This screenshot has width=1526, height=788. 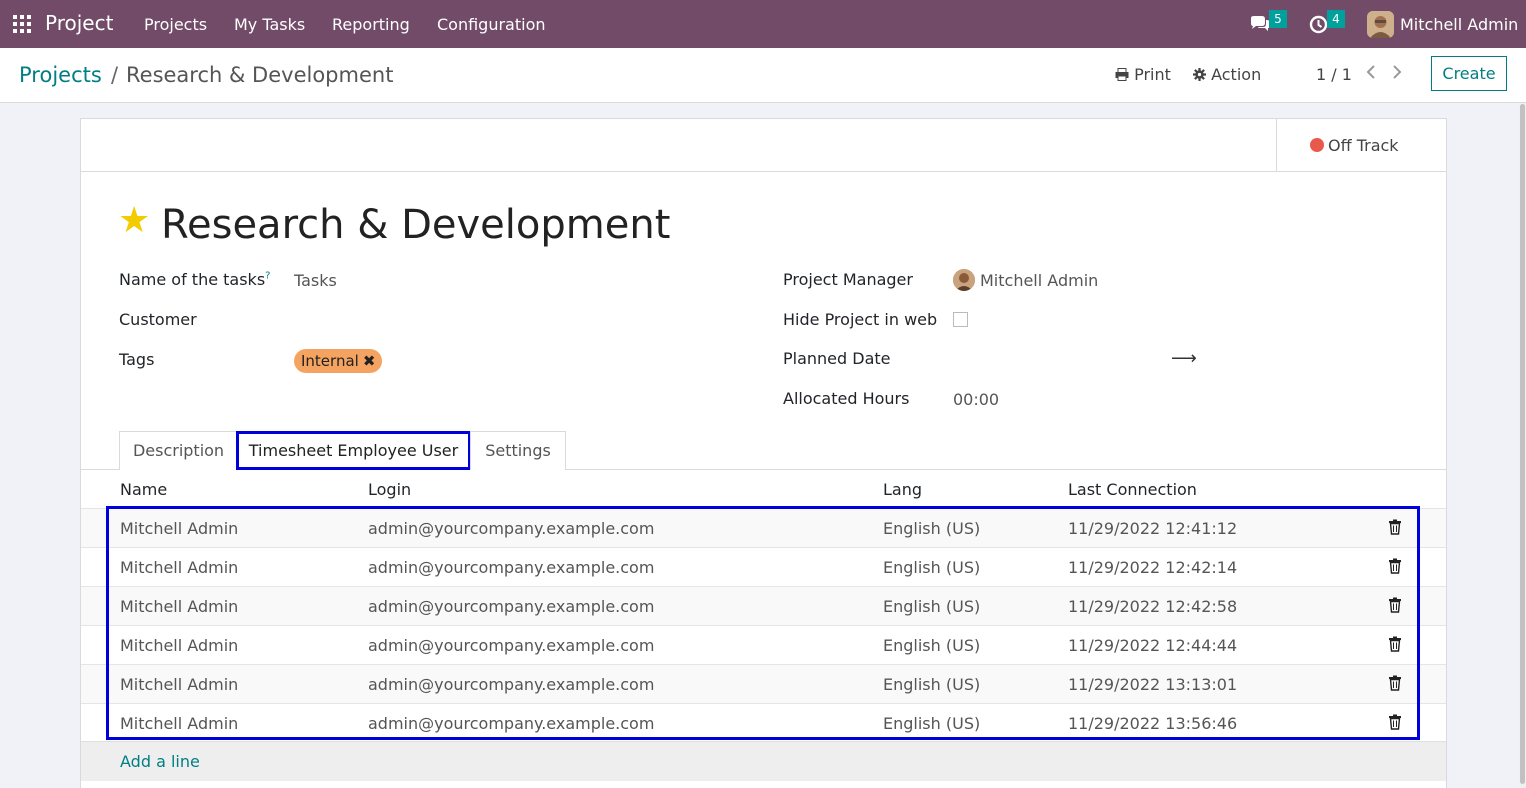 I want to click on cell-last-connection: 11/29/2022 12:42:14, so click(x=1153, y=567).